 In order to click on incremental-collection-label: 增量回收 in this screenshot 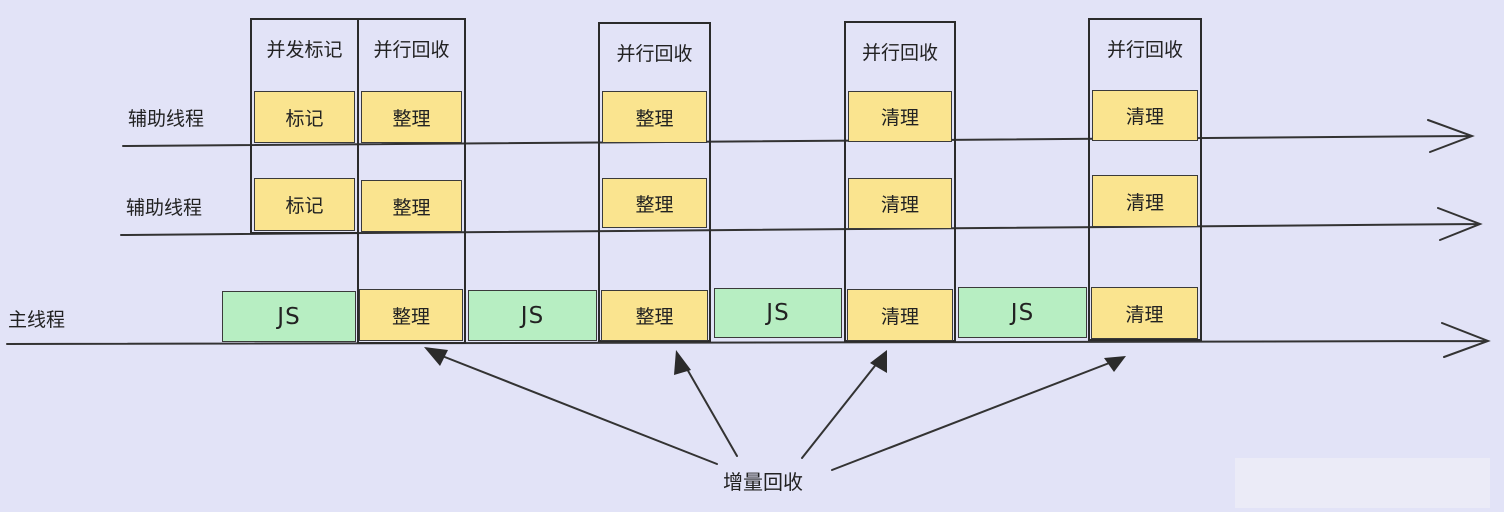, I will do `click(763, 482)`.